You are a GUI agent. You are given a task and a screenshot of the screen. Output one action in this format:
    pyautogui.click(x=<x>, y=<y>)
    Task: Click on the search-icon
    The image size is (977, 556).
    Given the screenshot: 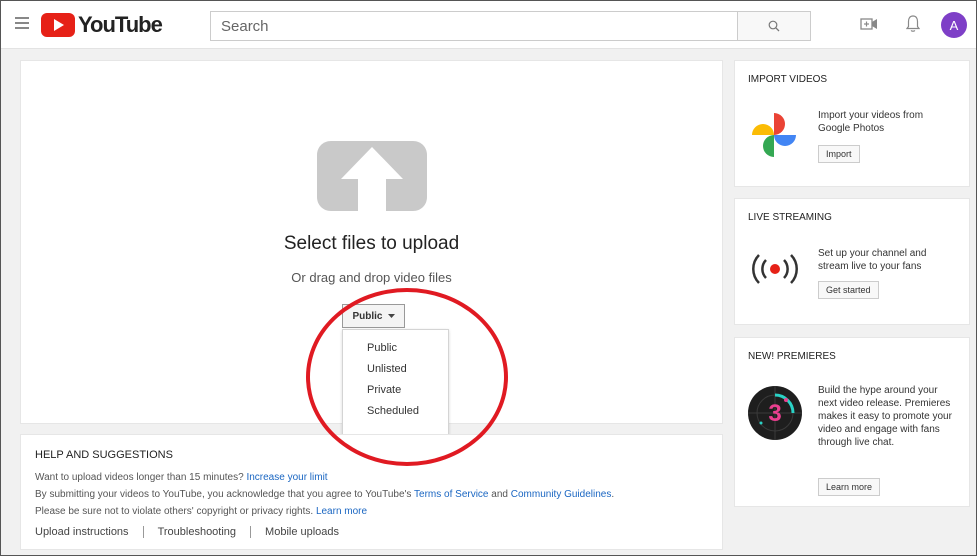 What is the action you would take?
    pyautogui.click(x=774, y=26)
    